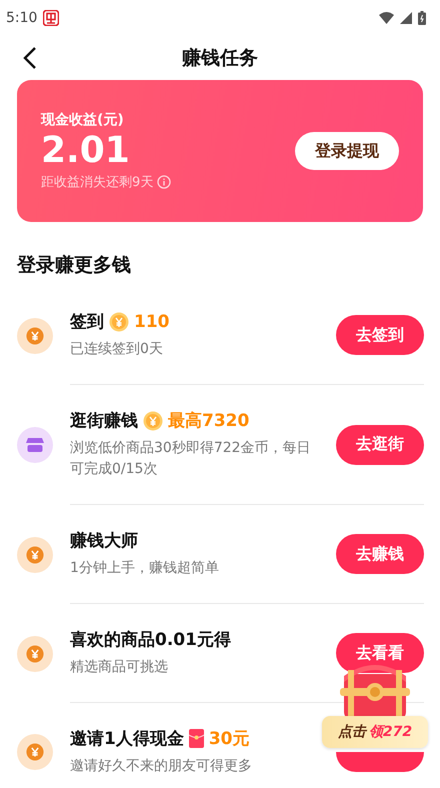  What do you see at coordinates (30, 58) in the screenshot?
I see `back-icon` at bounding box center [30, 58].